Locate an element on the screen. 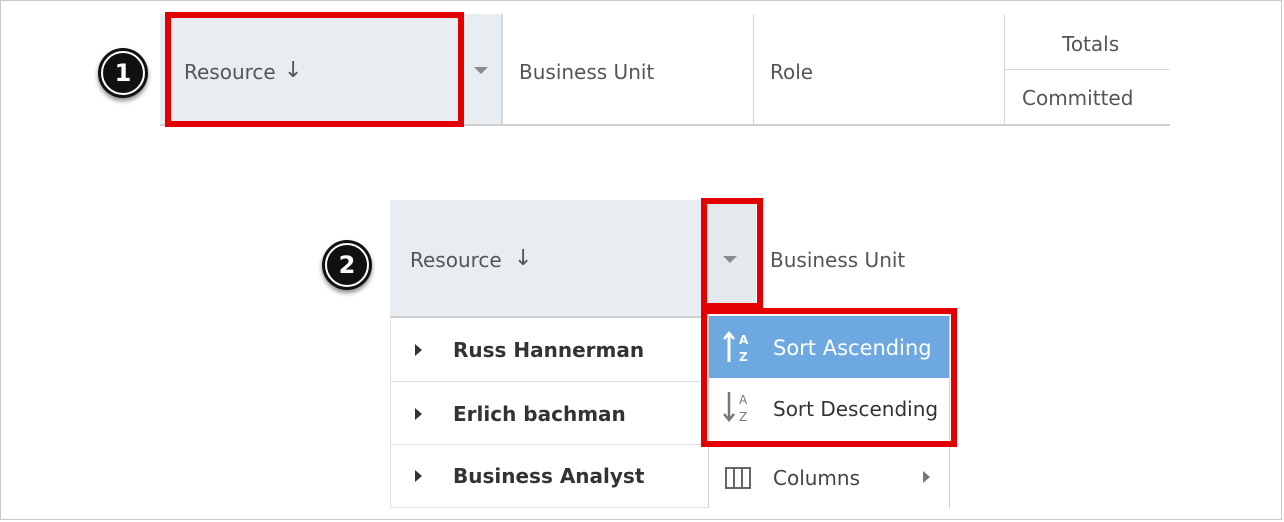  row-label: Erlich bachman is located at coordinates (539, 414).